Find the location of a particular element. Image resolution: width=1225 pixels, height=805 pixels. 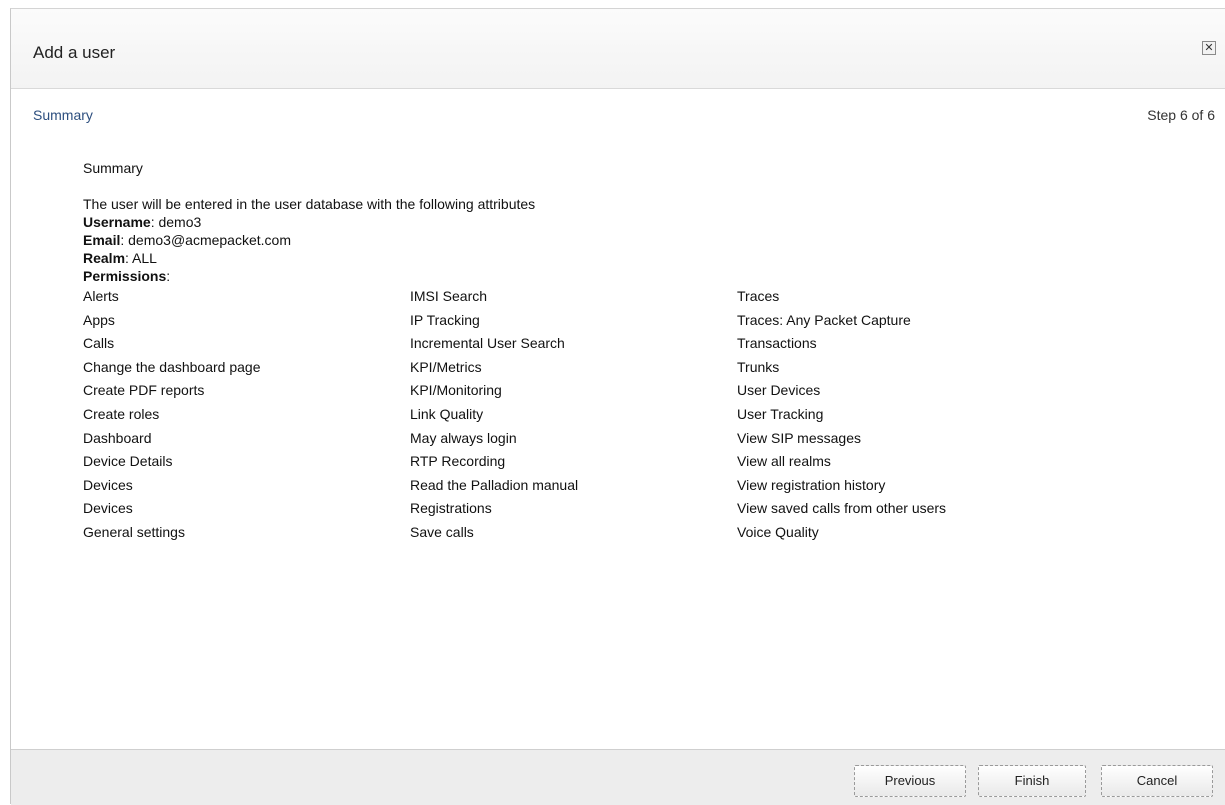

permissions-colon: : is located at coordinates (168, 276).